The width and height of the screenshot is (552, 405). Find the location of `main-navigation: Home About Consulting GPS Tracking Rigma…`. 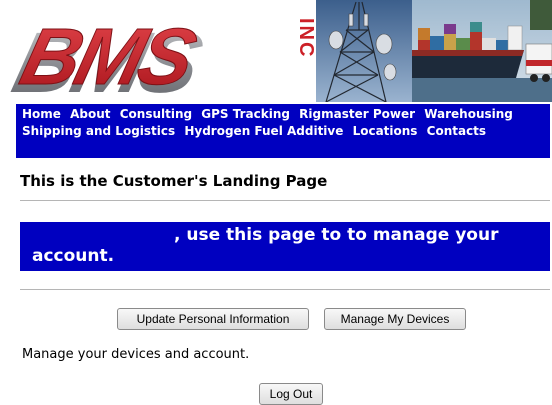

main-navigation: Home About Consulting GPS Tracking Rigma… is located at coordinates (283, 131).